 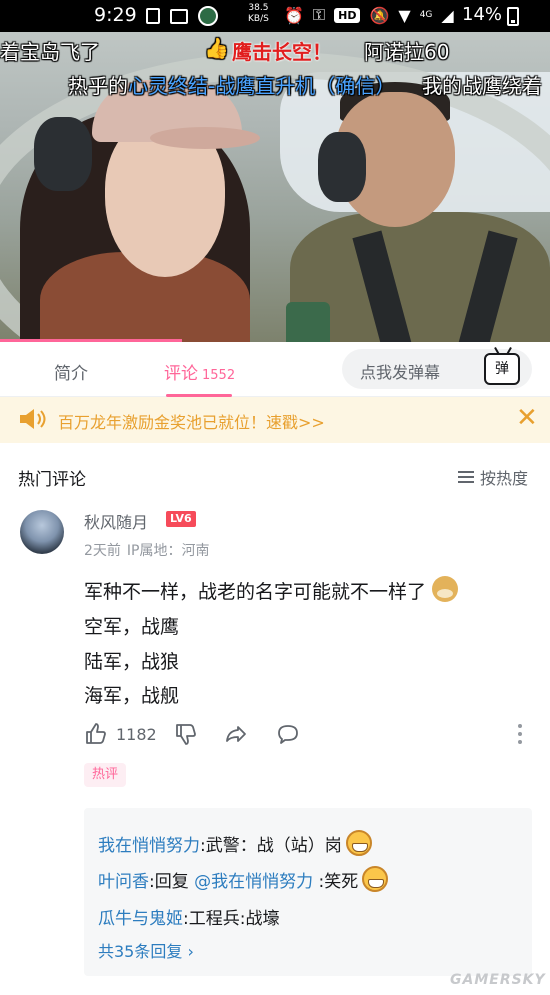 I want to click on view-all-replies-link: 共35条回复 ›, so click(x=146, y=950).